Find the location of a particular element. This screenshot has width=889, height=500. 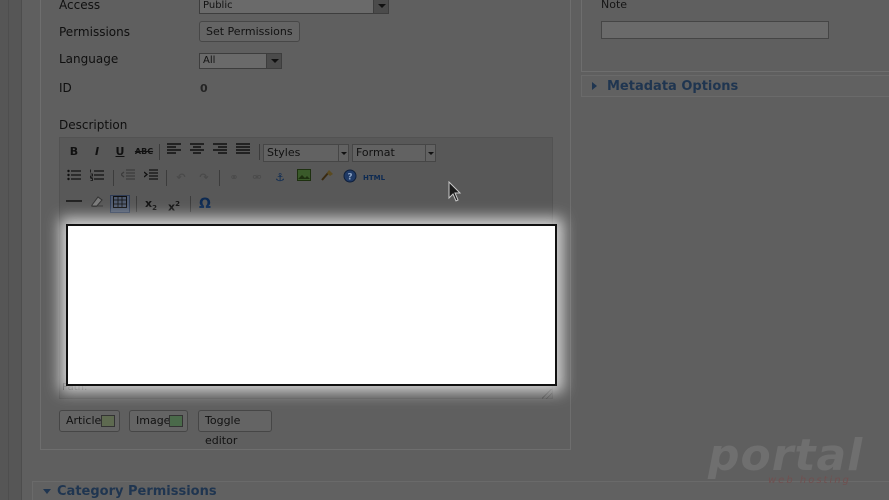

help-icon: ? is located at coordinates (350, 178).